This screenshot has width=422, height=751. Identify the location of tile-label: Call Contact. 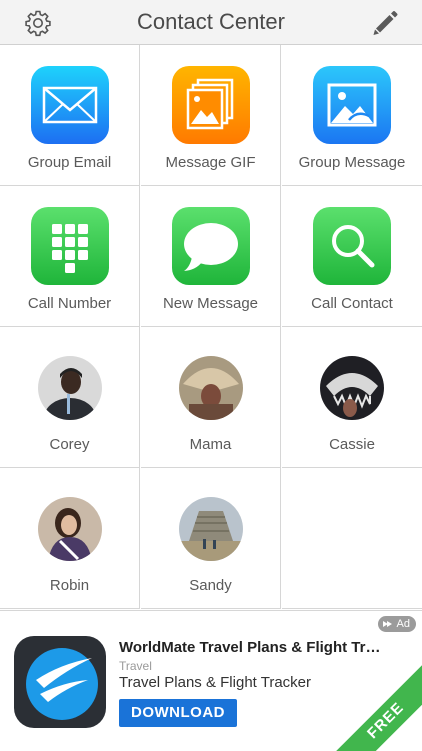
(352, 303).